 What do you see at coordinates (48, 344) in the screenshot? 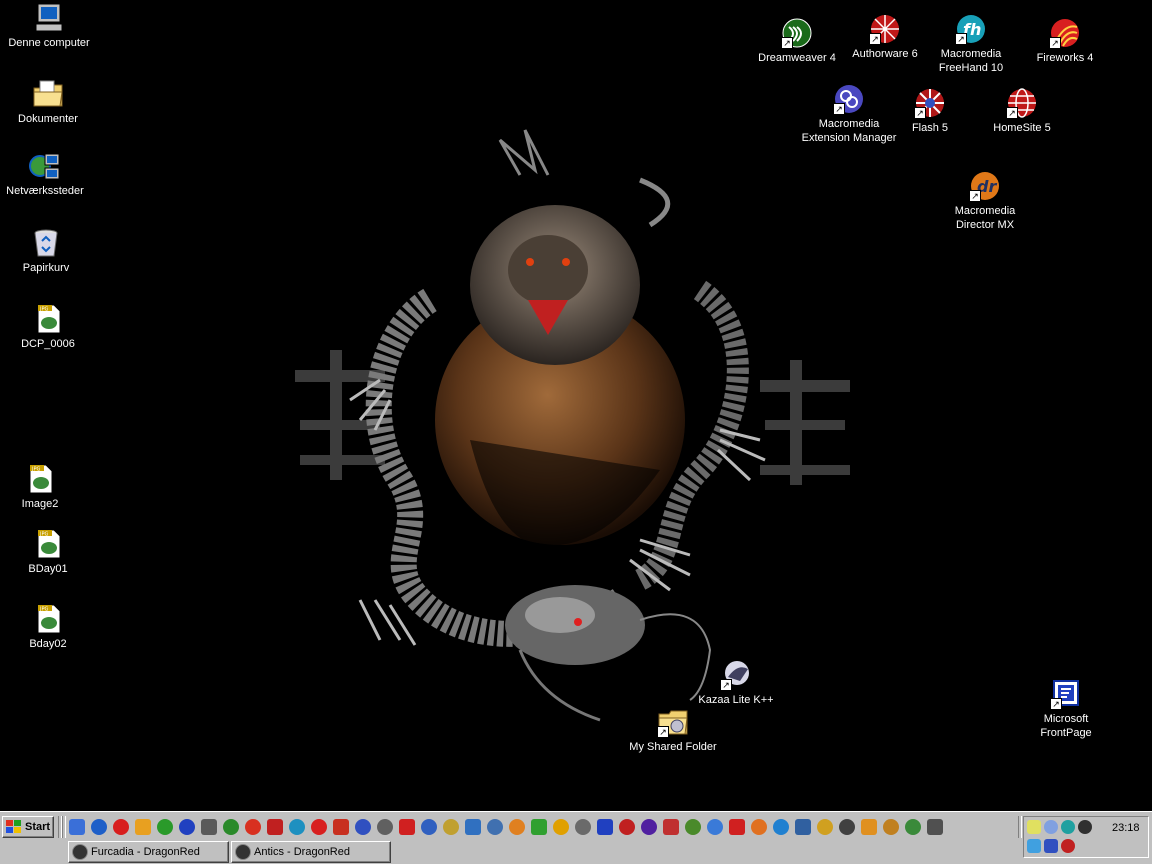
I see `desktop-icon-label: DCP_0006` at bounding box center [48, 344].